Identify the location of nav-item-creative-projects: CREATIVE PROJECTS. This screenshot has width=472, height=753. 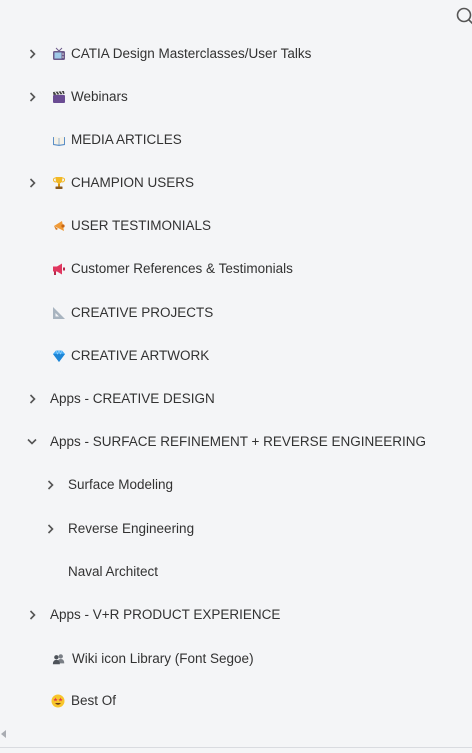
(110, 313).